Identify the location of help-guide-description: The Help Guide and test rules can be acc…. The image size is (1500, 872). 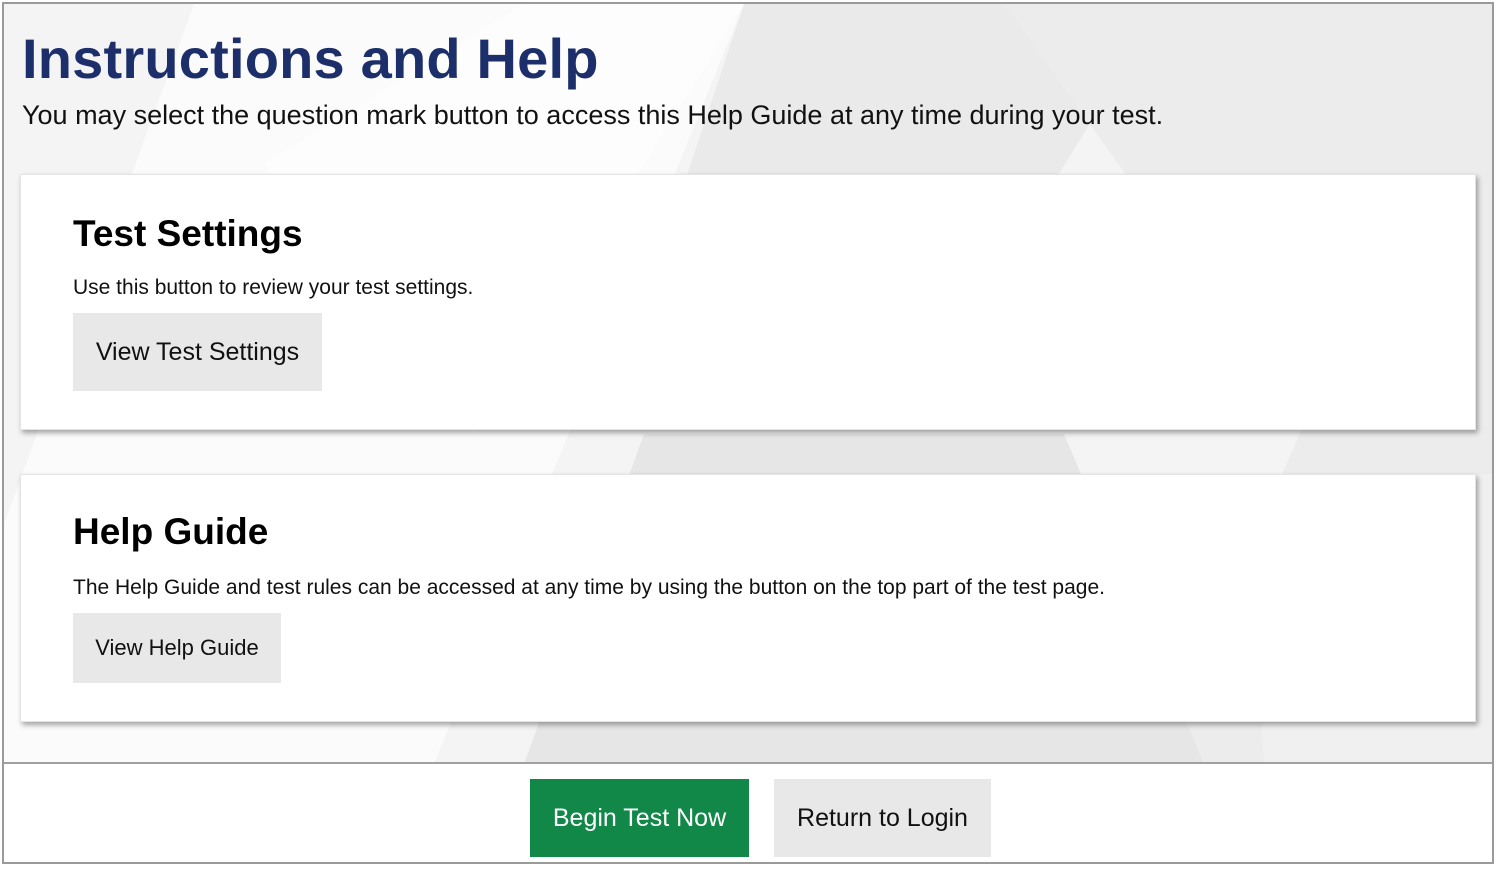
(589, 587).